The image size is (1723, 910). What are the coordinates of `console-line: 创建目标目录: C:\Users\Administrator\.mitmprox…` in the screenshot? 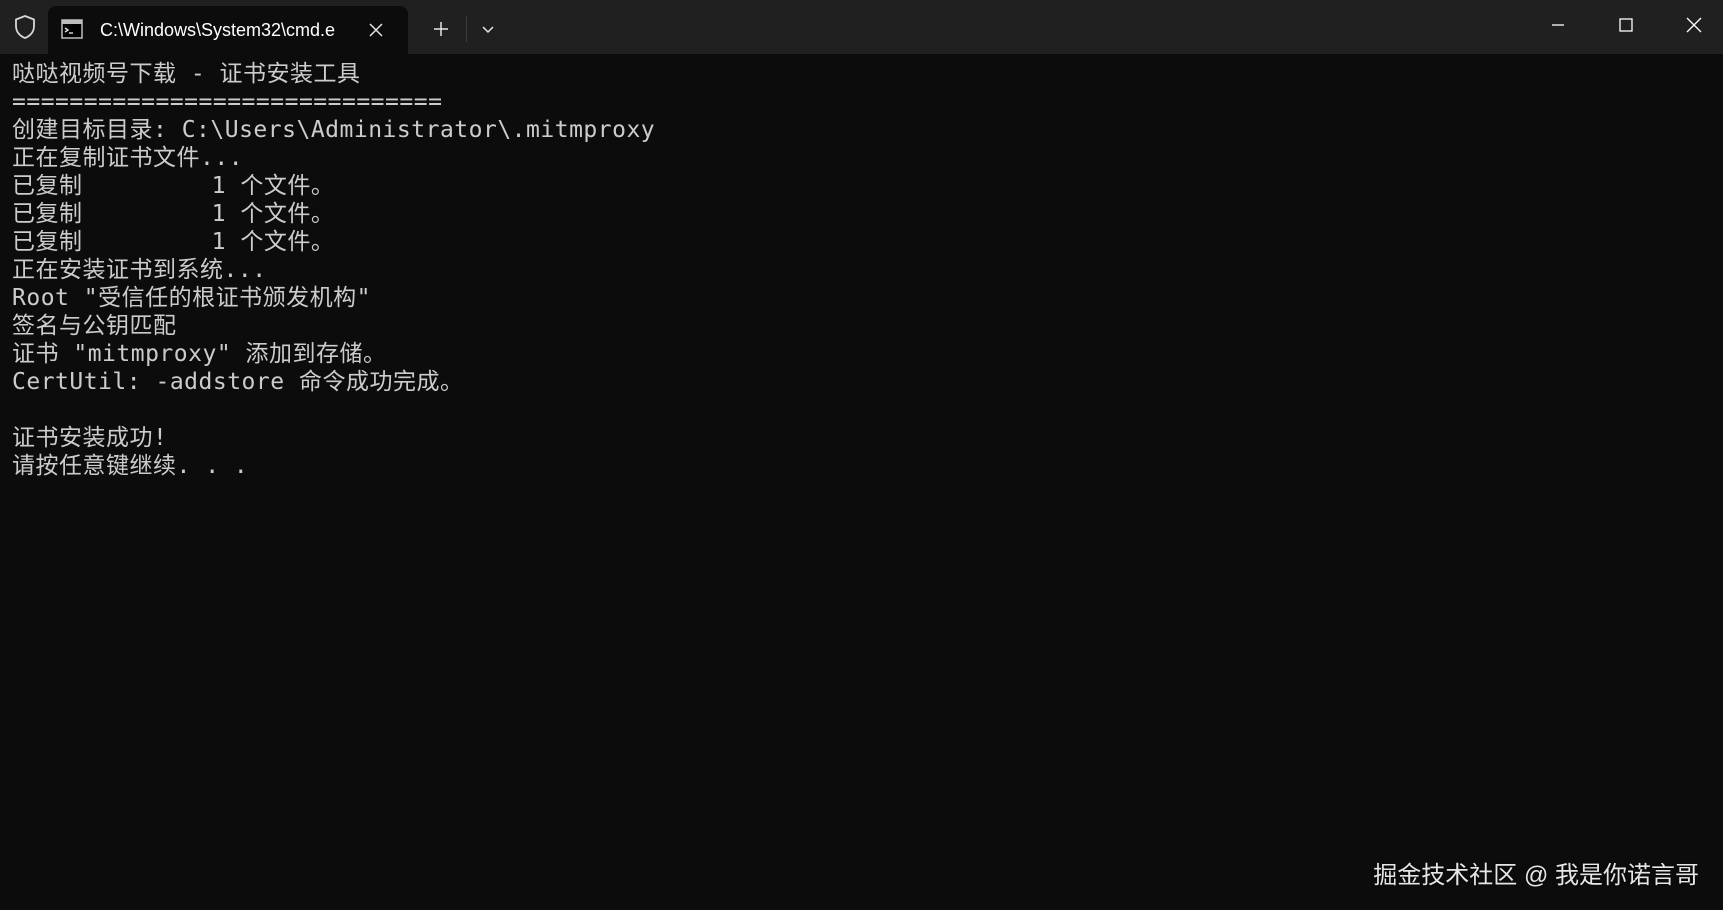 It's located at (334, 130).